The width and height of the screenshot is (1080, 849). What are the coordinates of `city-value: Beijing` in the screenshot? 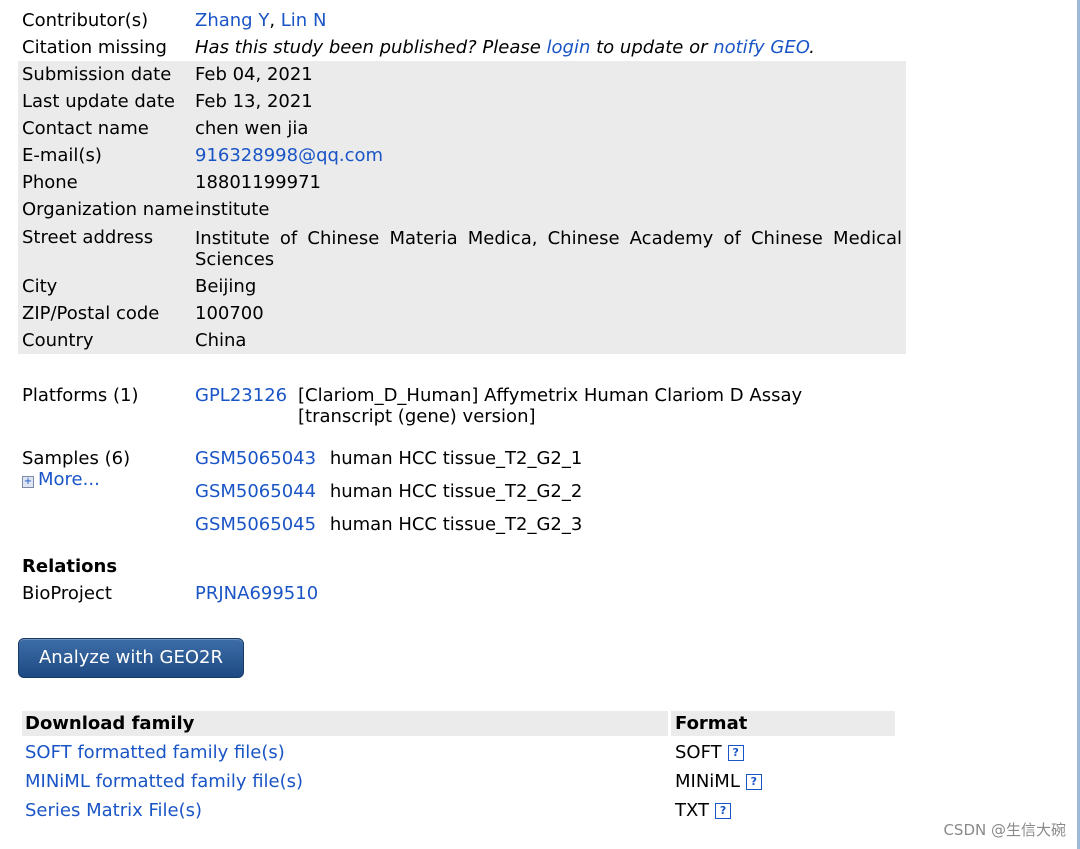 It's located at (226, 286).